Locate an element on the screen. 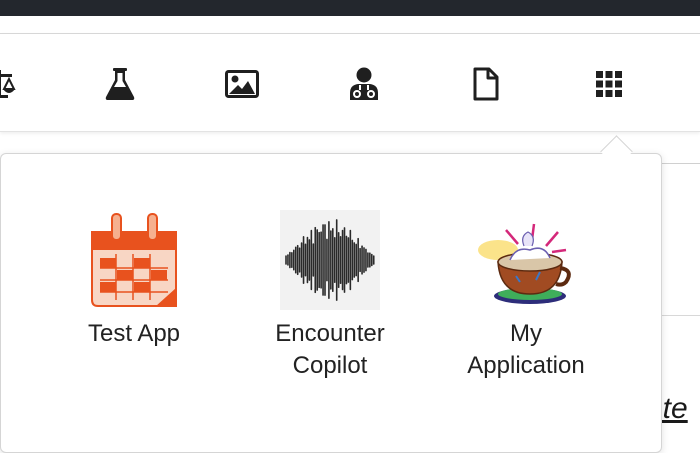 This screenshot has height=453, width=700. document-icon is located at coordinates (486, 84).